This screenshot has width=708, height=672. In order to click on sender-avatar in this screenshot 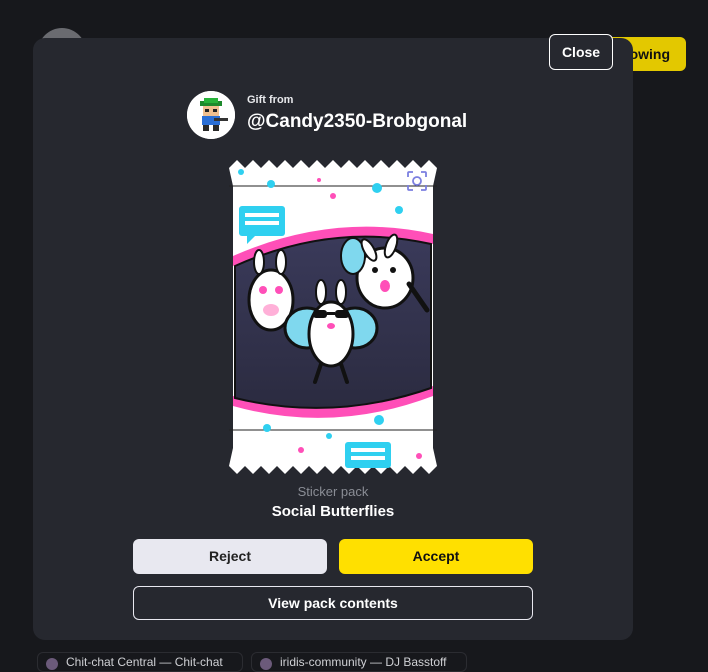, I will do `click(211, 115)`.